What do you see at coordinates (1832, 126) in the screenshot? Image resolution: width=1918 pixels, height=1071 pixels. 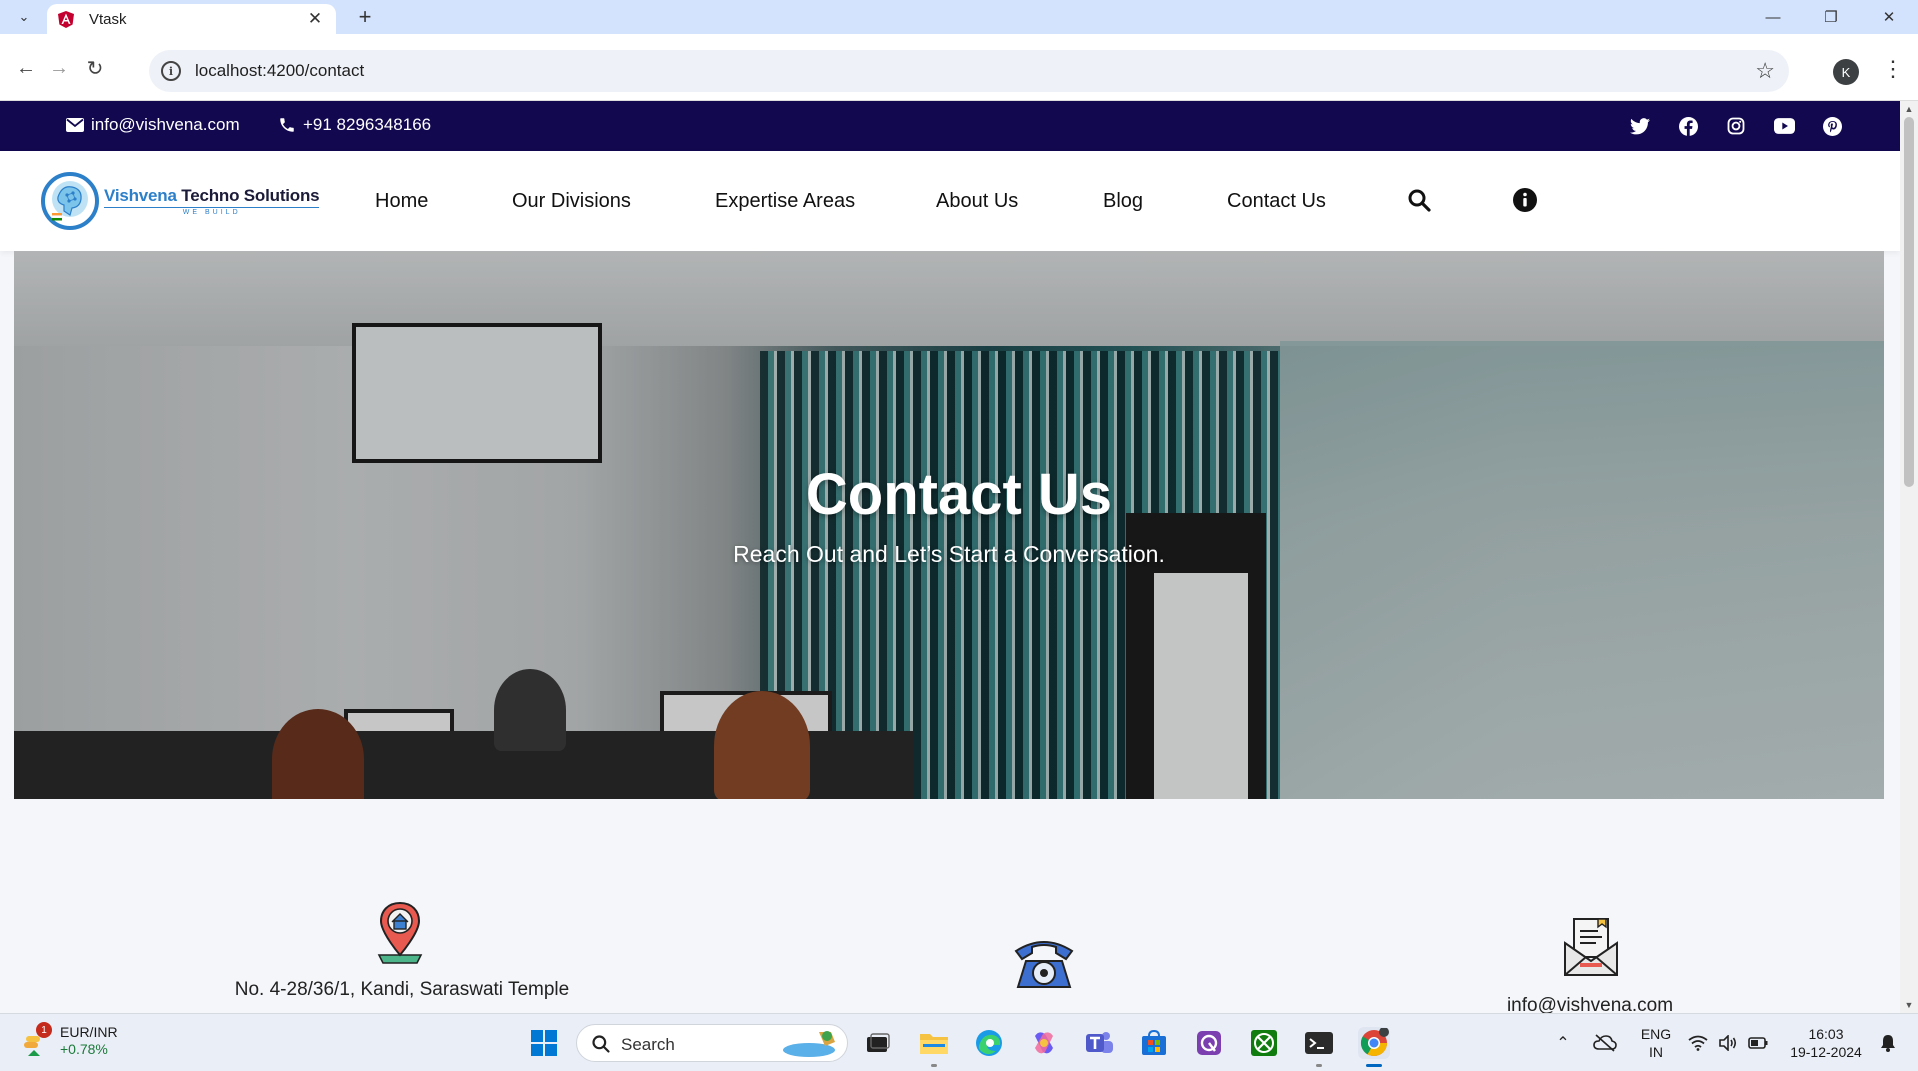 I see `pinterest-icon` at bounding box center [1832, 126].